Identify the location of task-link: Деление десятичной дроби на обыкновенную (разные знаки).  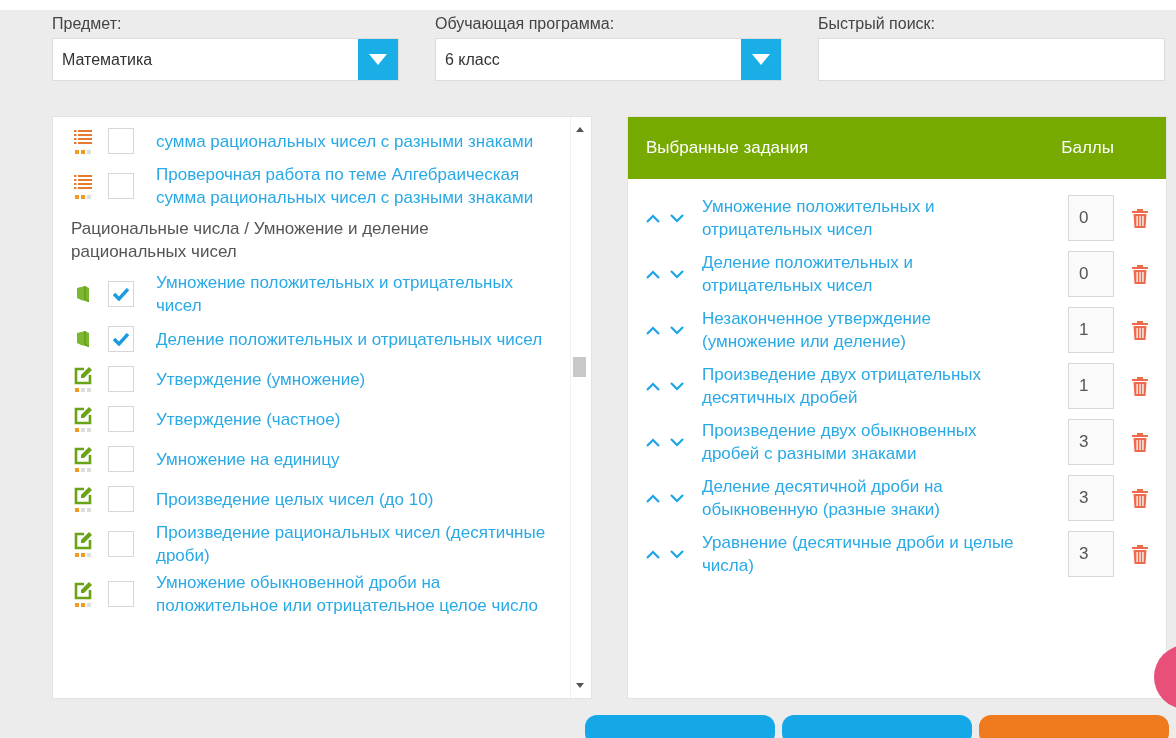
(880, 498).